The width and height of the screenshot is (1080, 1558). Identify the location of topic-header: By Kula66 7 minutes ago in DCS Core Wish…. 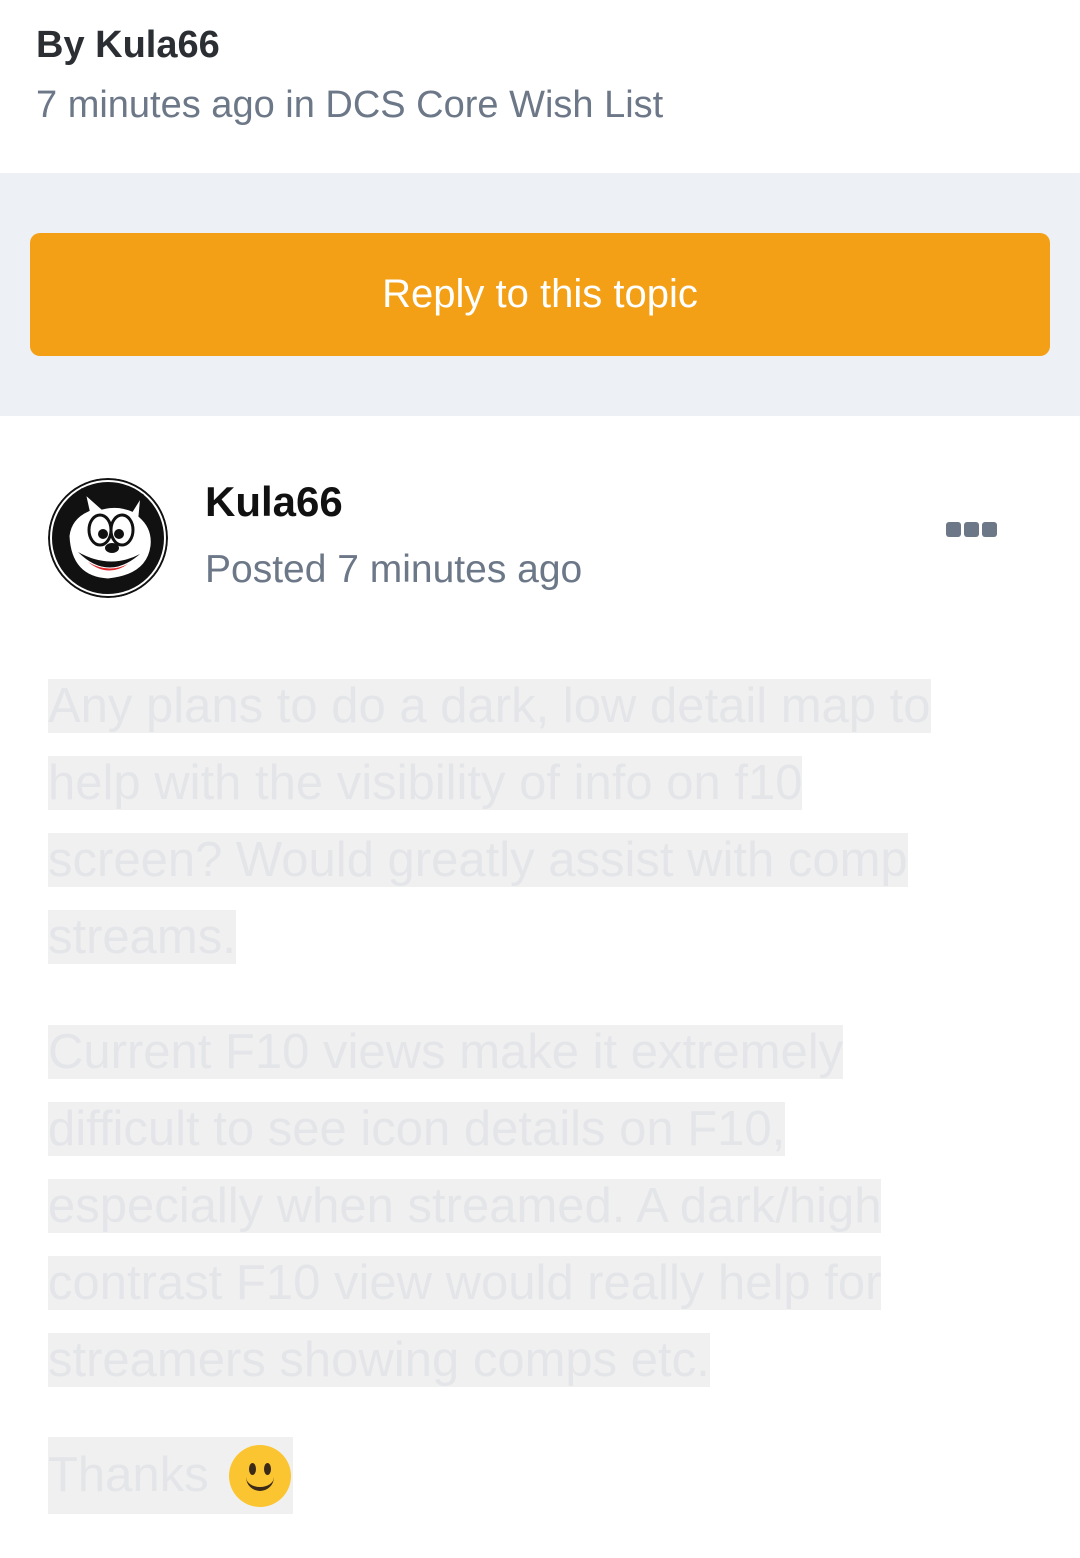
(540, 86).